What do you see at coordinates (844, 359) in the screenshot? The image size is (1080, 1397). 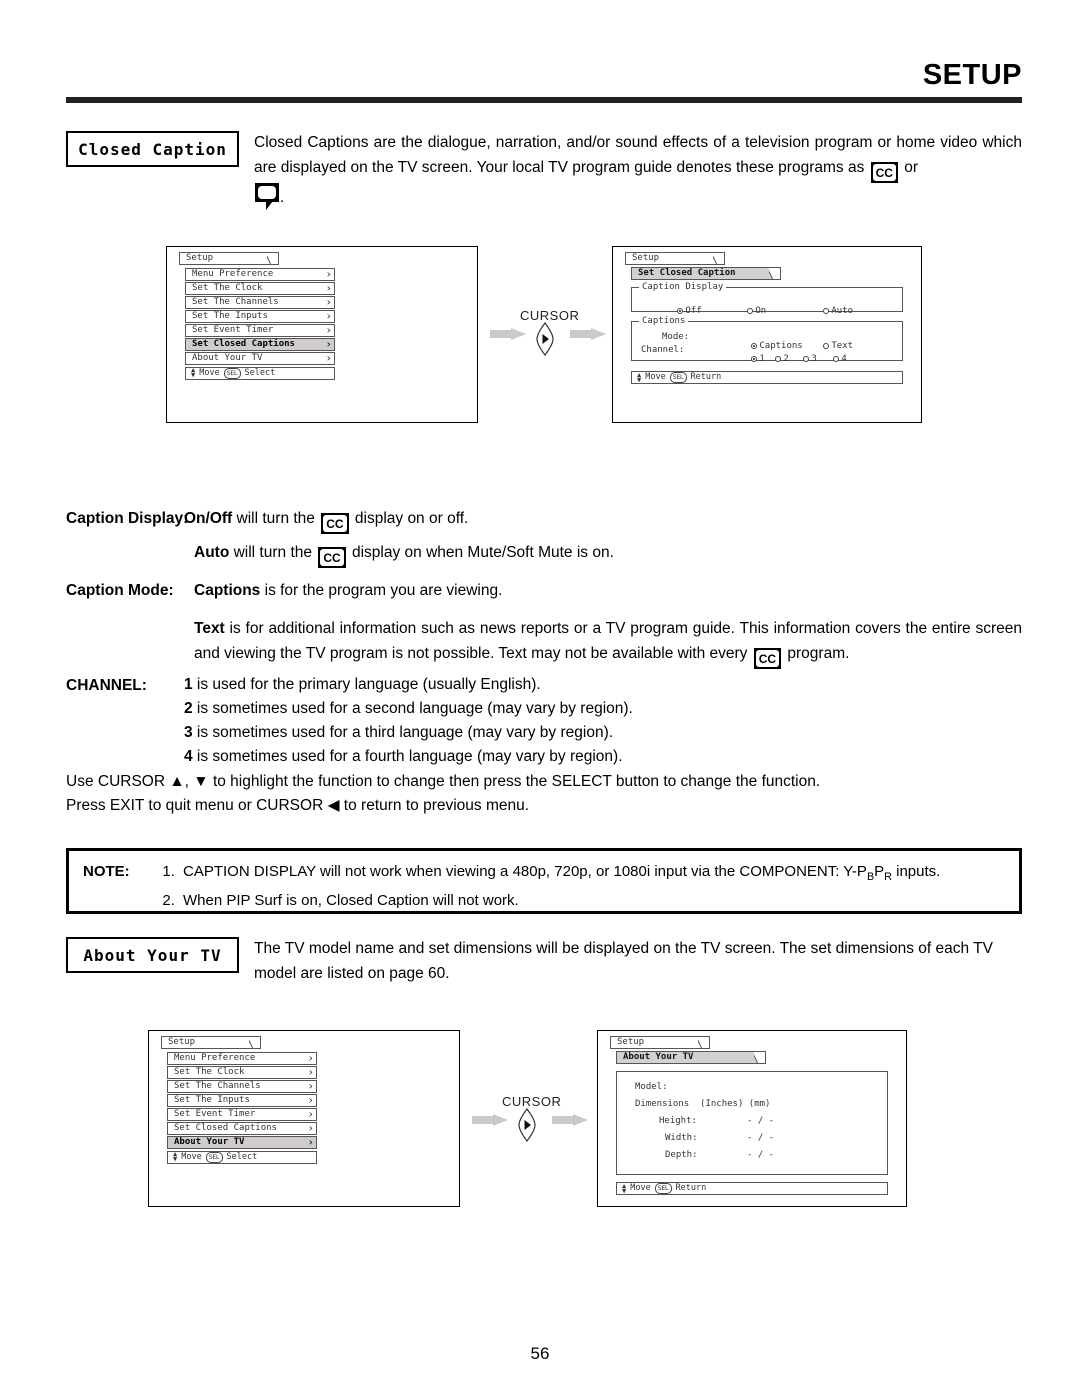 I see `osd-option-label: 4` at bounding box center [844, 359].